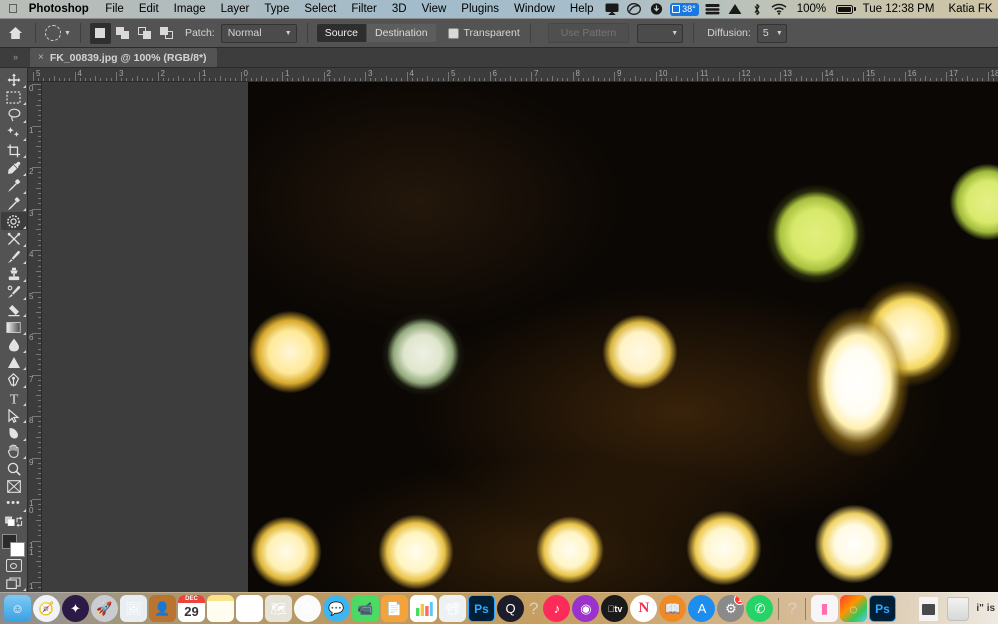  Describe the element at coordinates (14, 204) in the screenshot. I see `healing-brush-tool` at that location.